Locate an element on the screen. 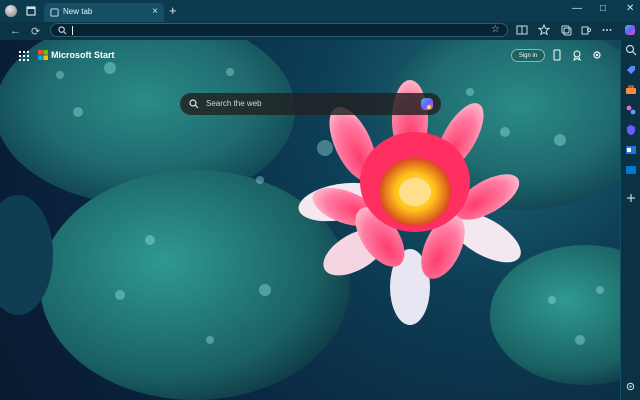  new-tab-button: + is located at coordinates (173, 10).